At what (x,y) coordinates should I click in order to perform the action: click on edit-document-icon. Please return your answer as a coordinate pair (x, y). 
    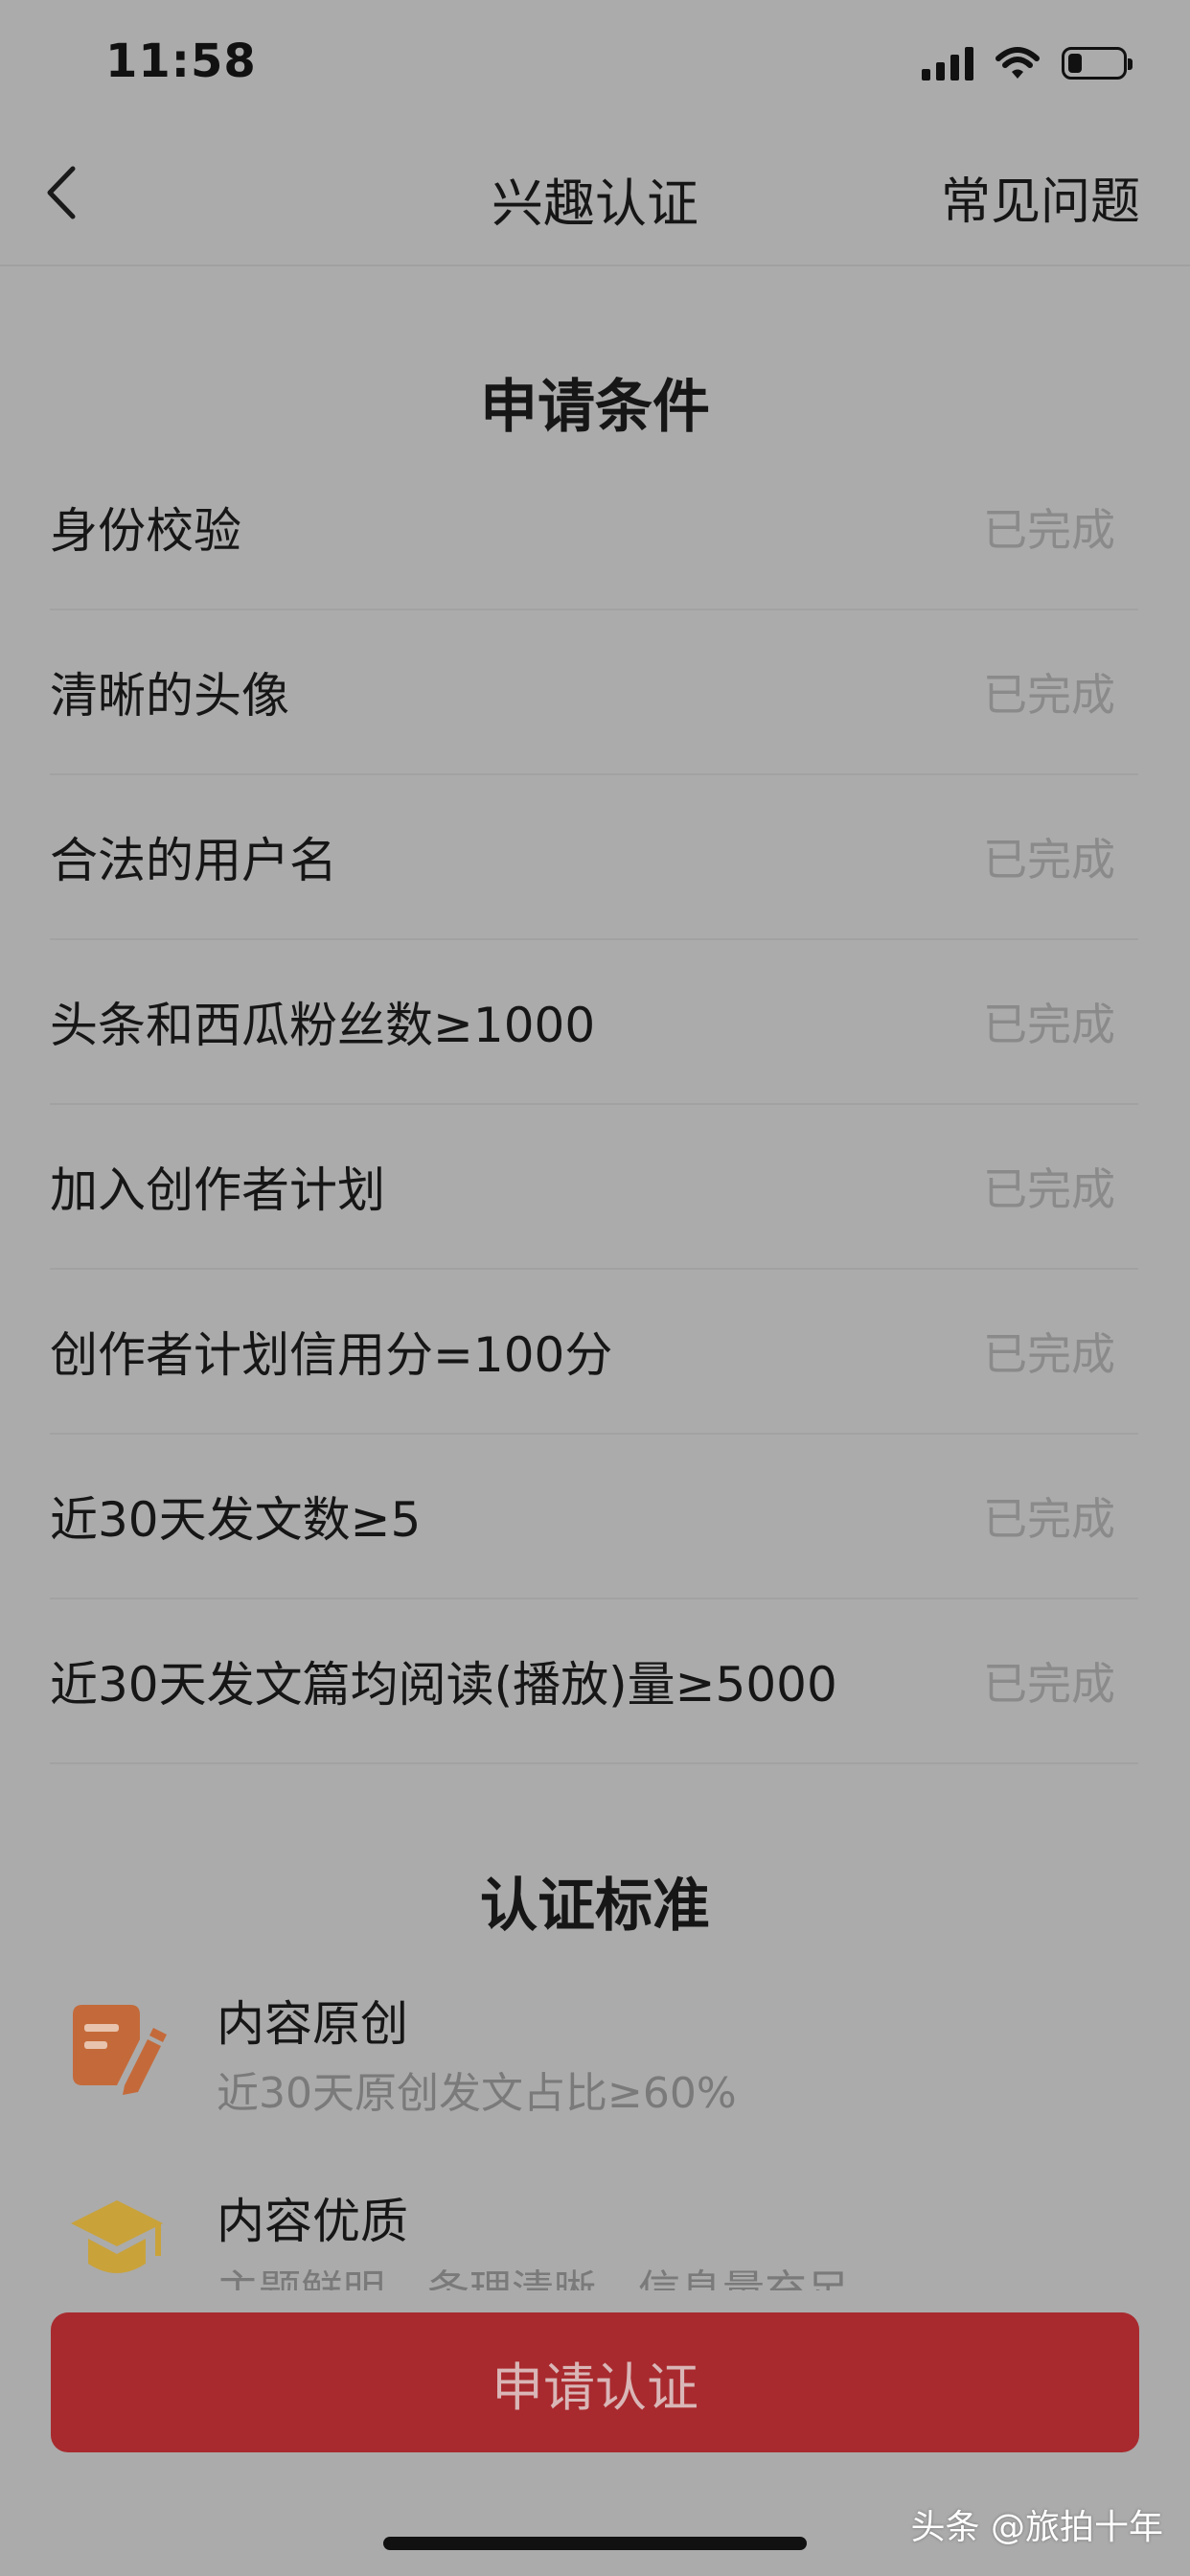
    Looking at the image, I should click on (120, 2050).